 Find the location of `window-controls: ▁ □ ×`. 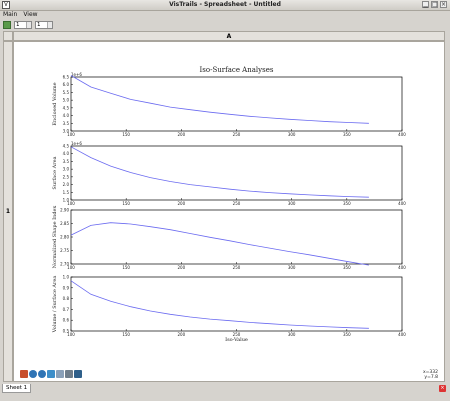

window-controls: ▁ □ × is located at coordinates (434, 4).